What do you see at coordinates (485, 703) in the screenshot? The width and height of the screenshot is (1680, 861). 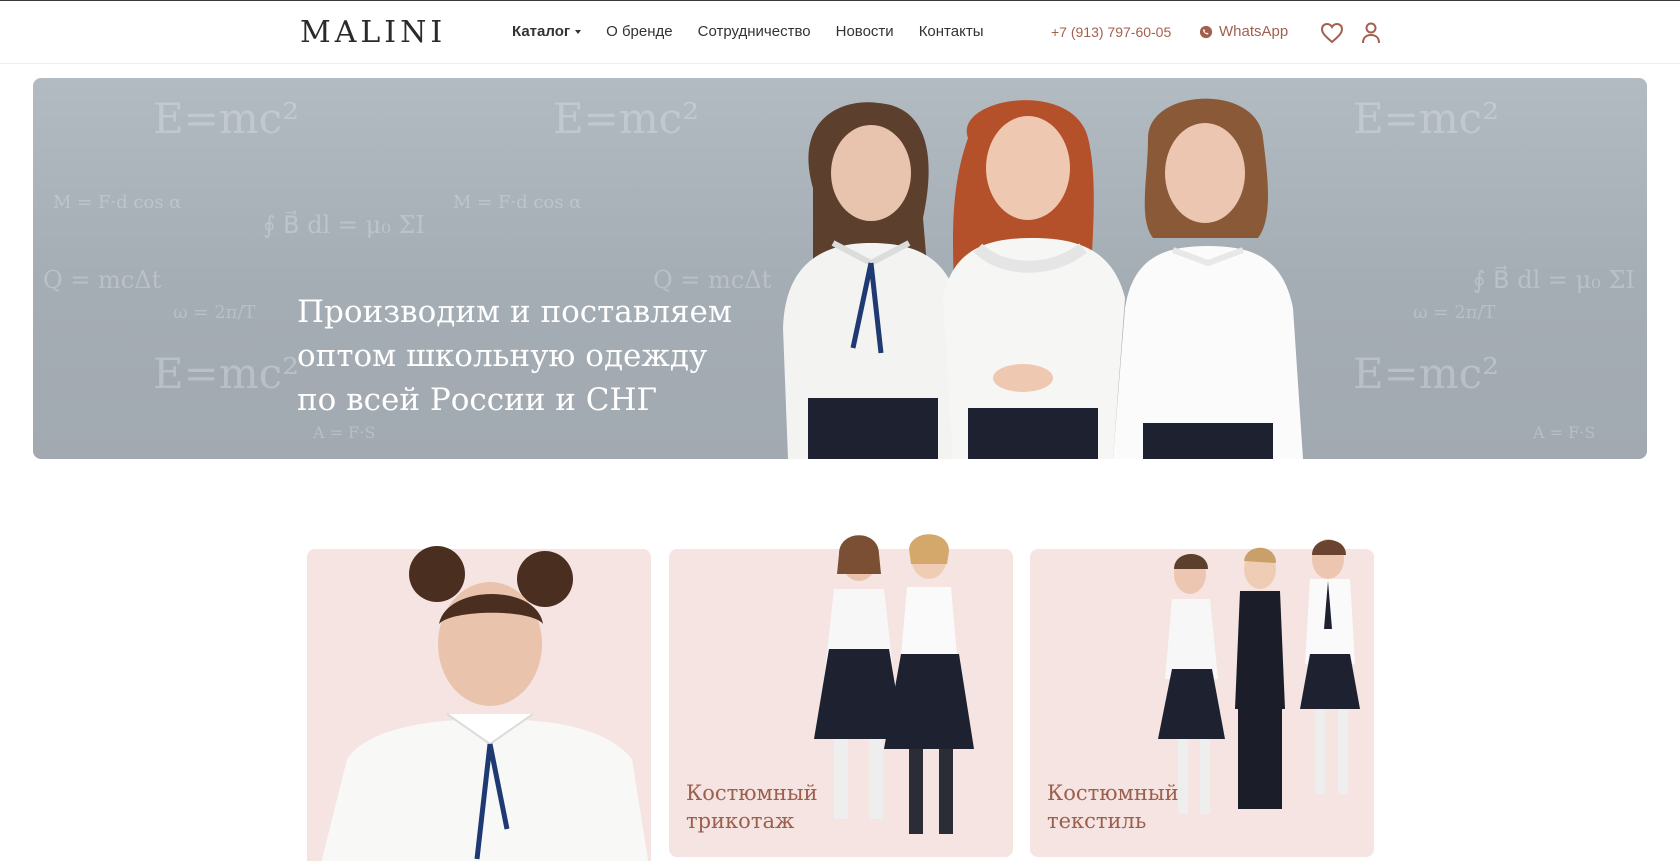 I see `card-photo-girl-blouse` at bounding box center [485, 703].